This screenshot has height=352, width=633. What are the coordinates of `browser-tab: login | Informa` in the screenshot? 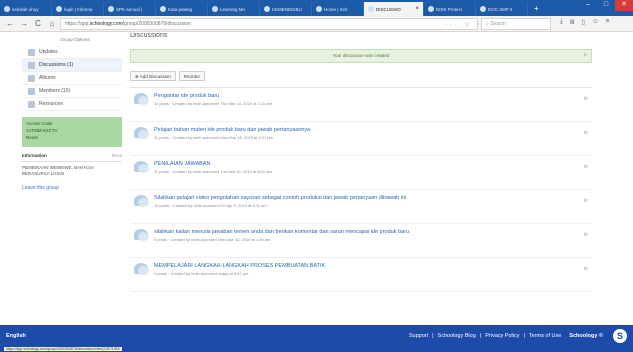 It's located at (78, 9).